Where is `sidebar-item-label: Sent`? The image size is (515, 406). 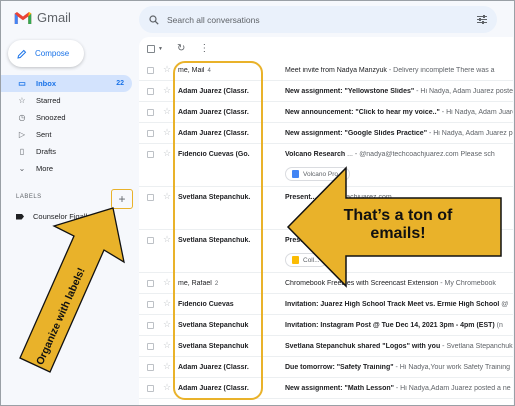
sidebar-item-label: Sent is located at coordinates (44, 134).